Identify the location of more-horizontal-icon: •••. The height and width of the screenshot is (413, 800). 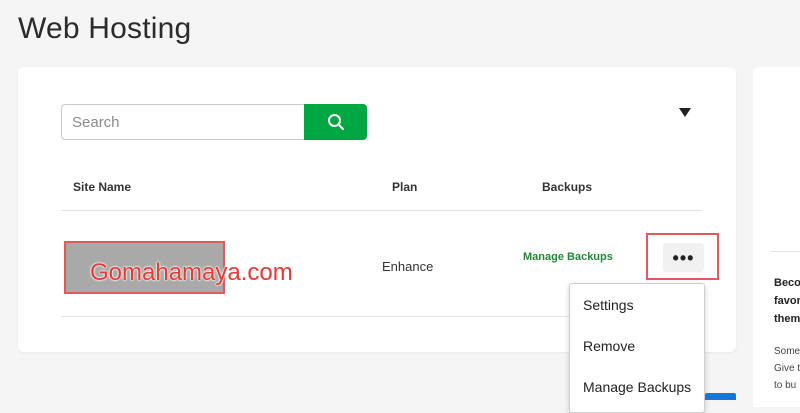
(683, 257).